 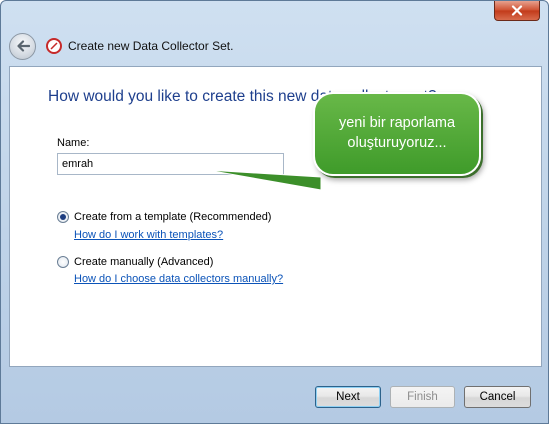 What do you see at coordinates (348, 397) in the screenshot?
I see `next-button: Next` at bounding box center [348, 397].